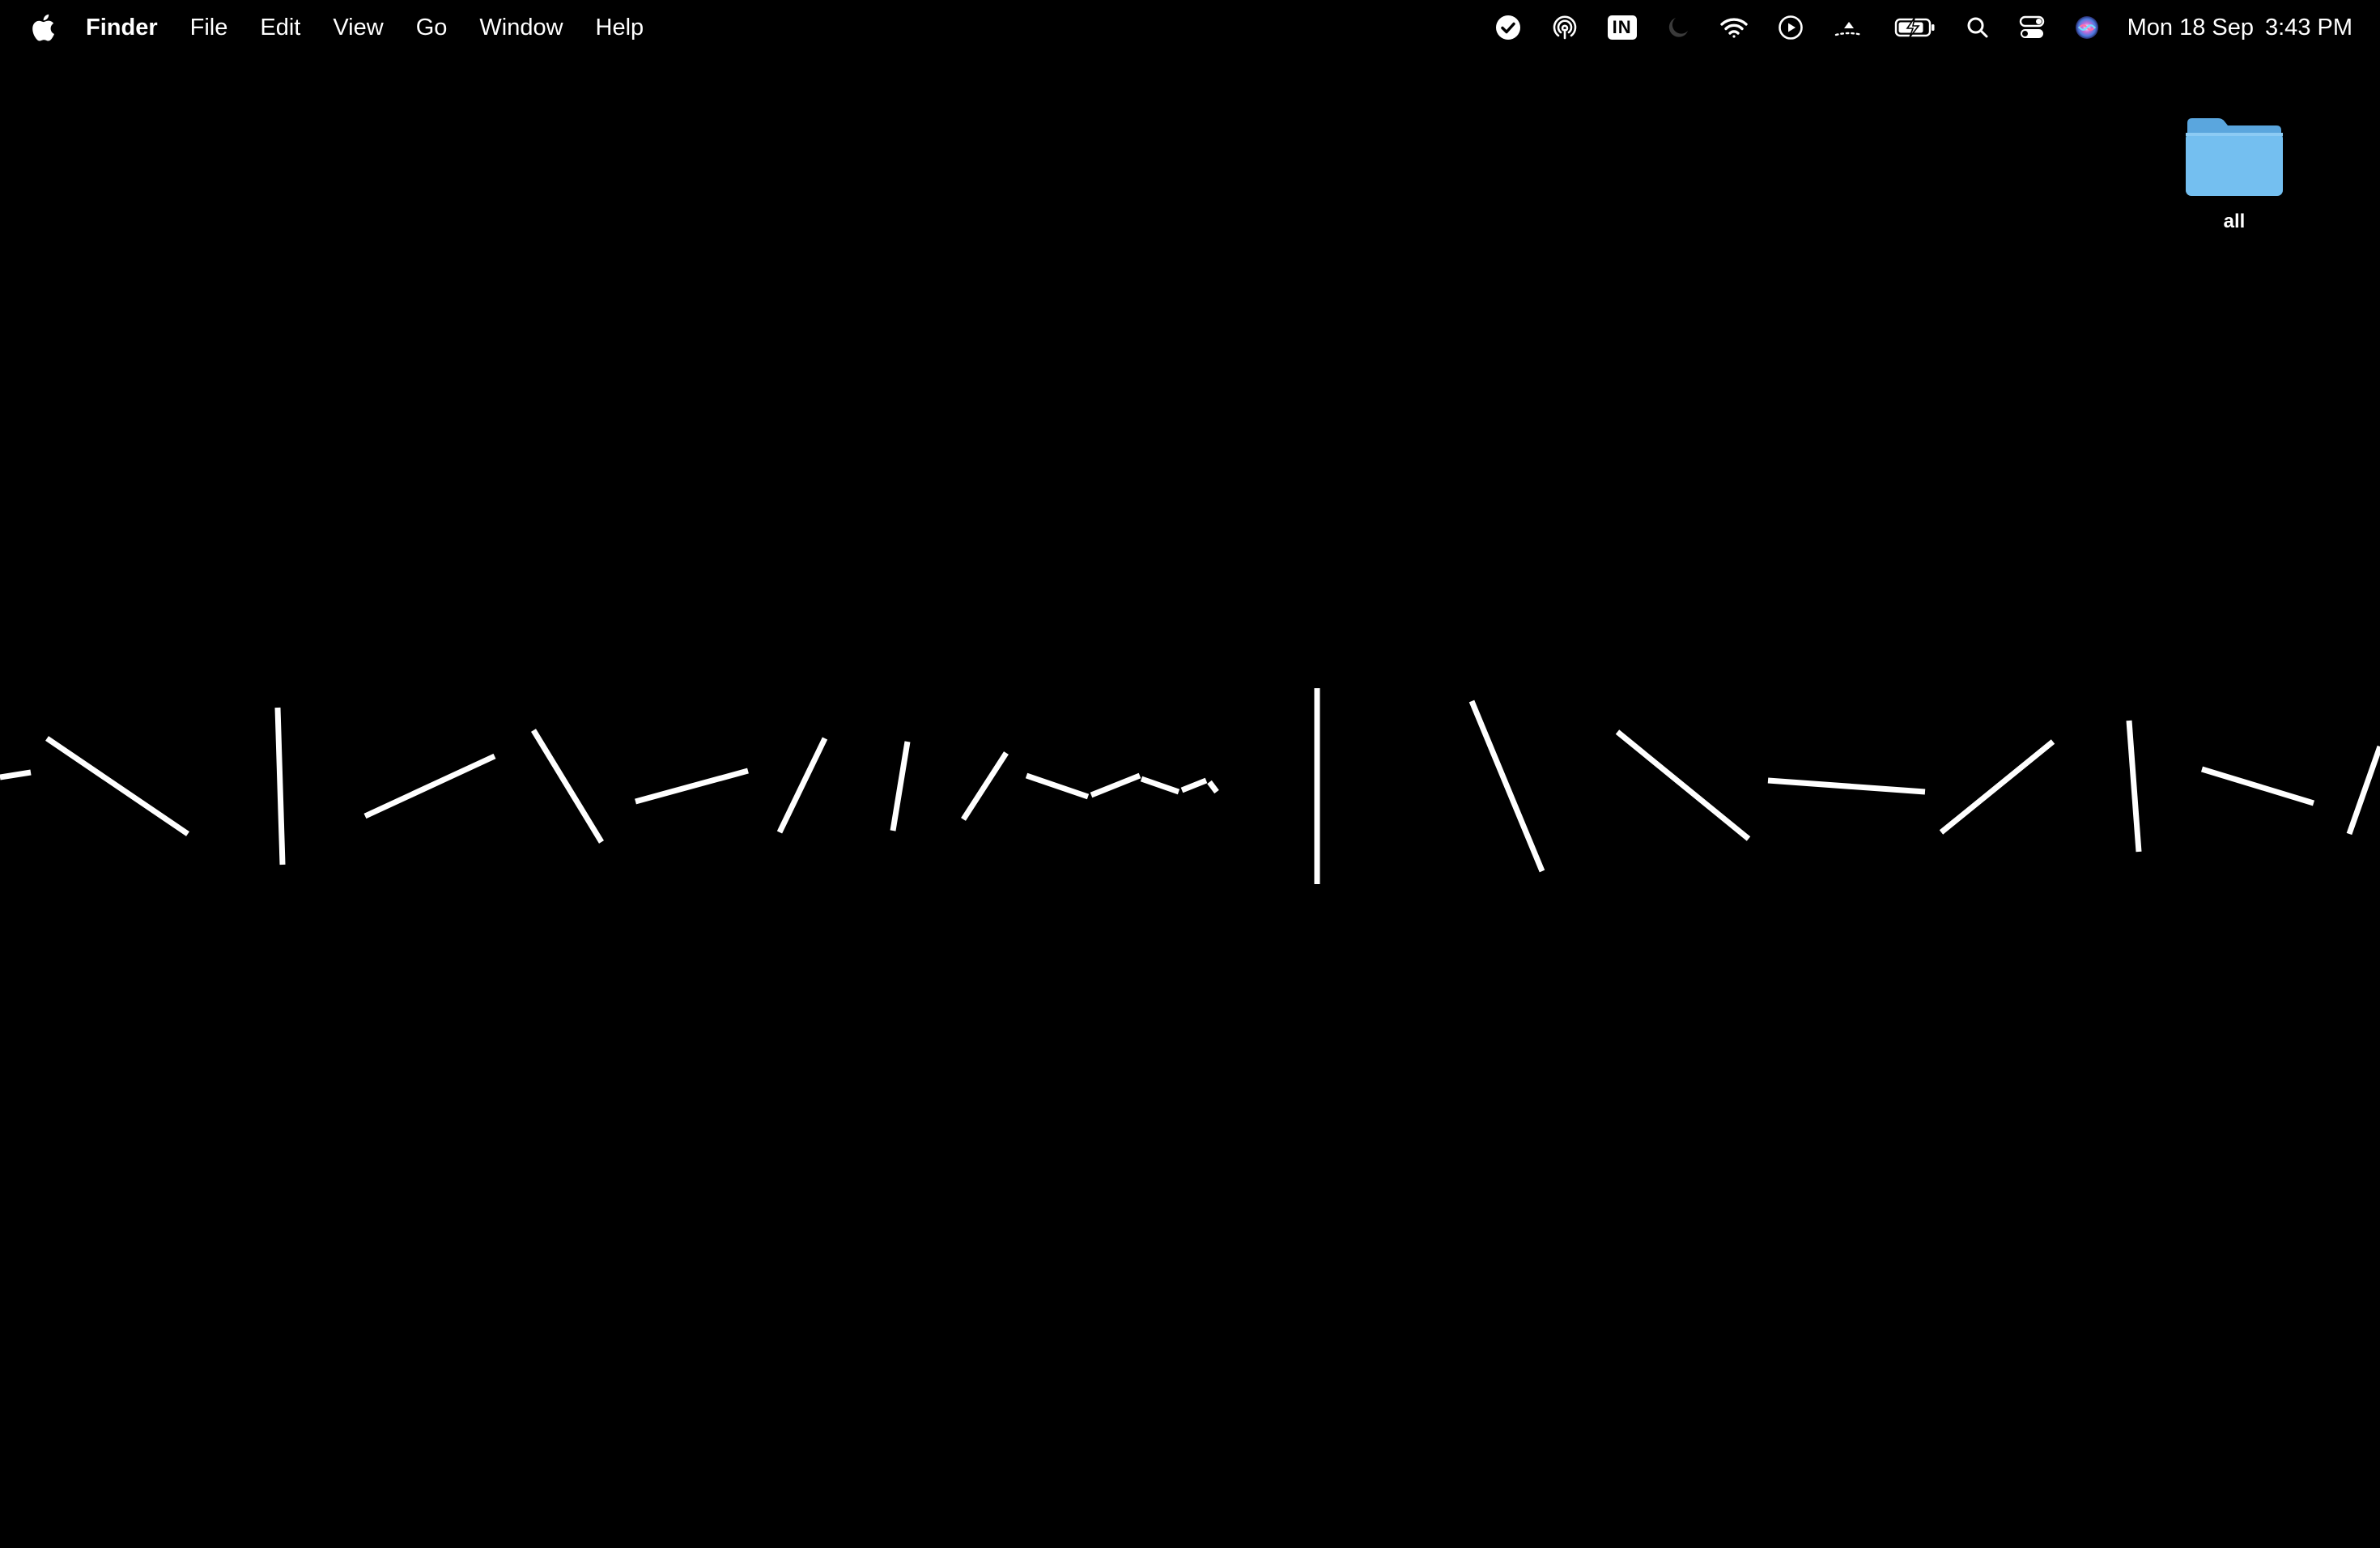 Image resolution: width=2380 pixels, height=1548 pixels. I want to click on menu-bar-clock: Mon 18 Sep 3:43 PM, so click(2239, 28).